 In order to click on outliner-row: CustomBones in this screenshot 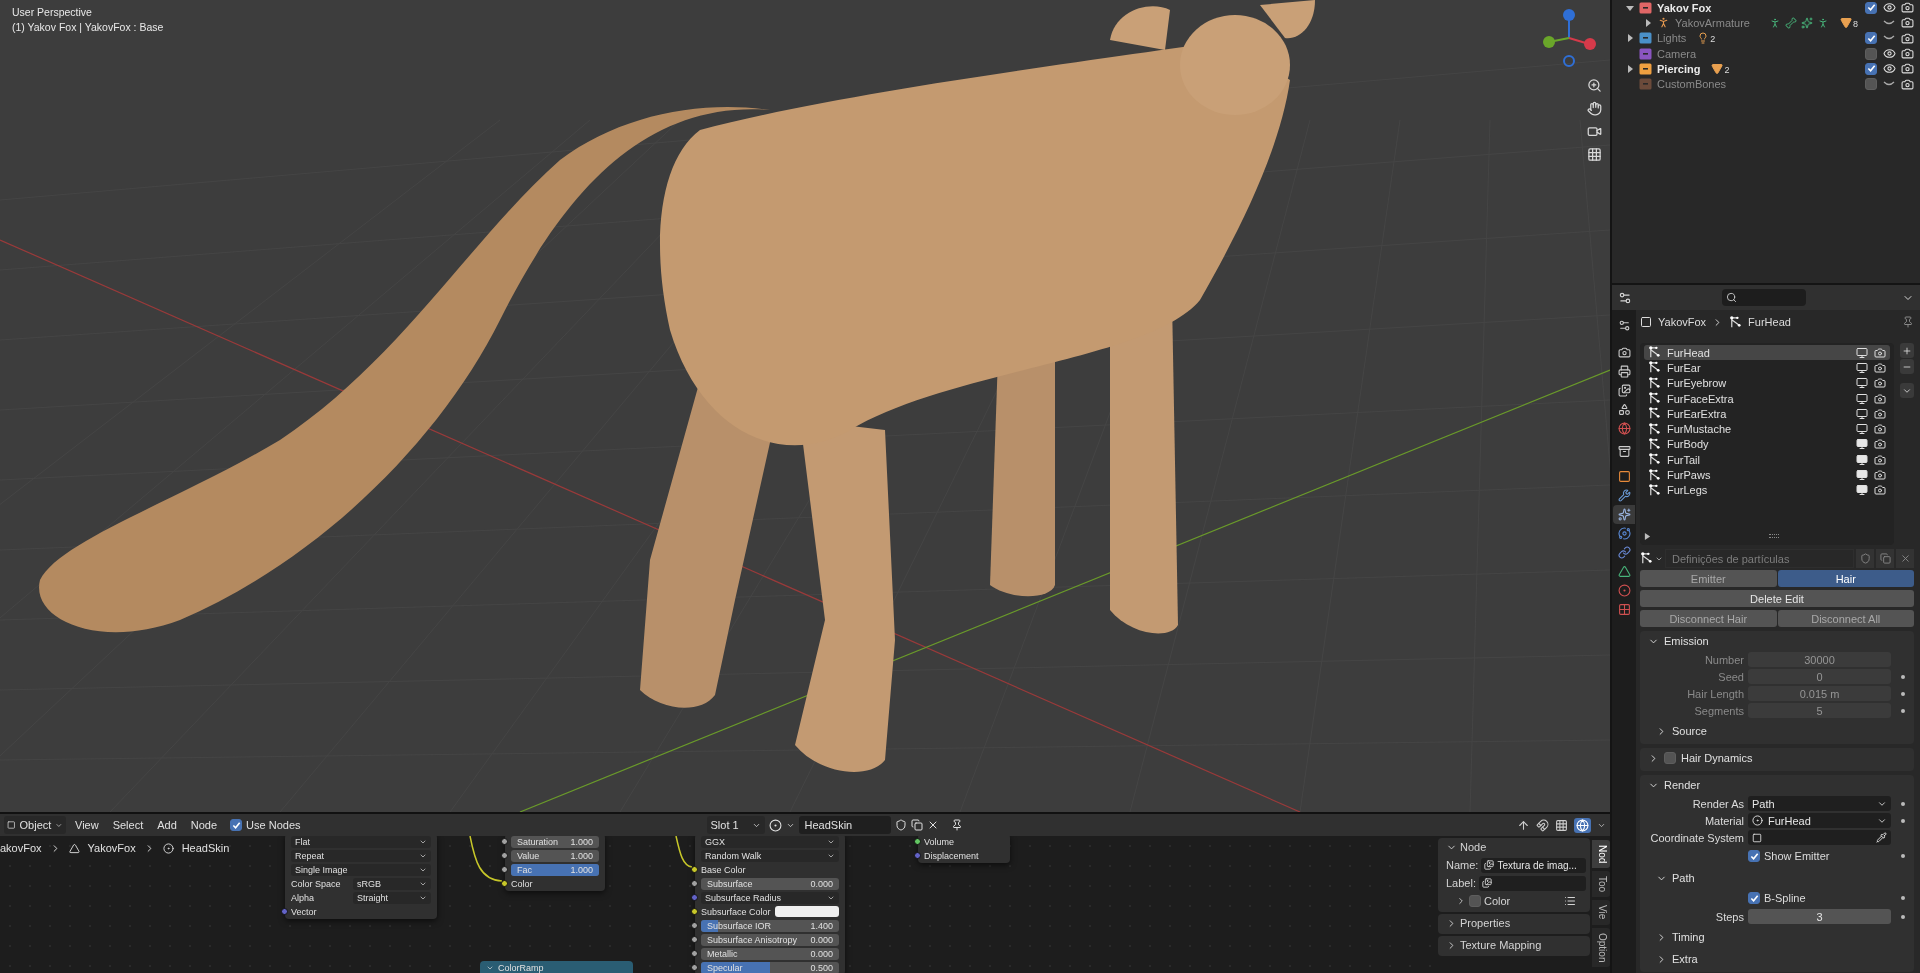, I will do `click(1766, 84)`.